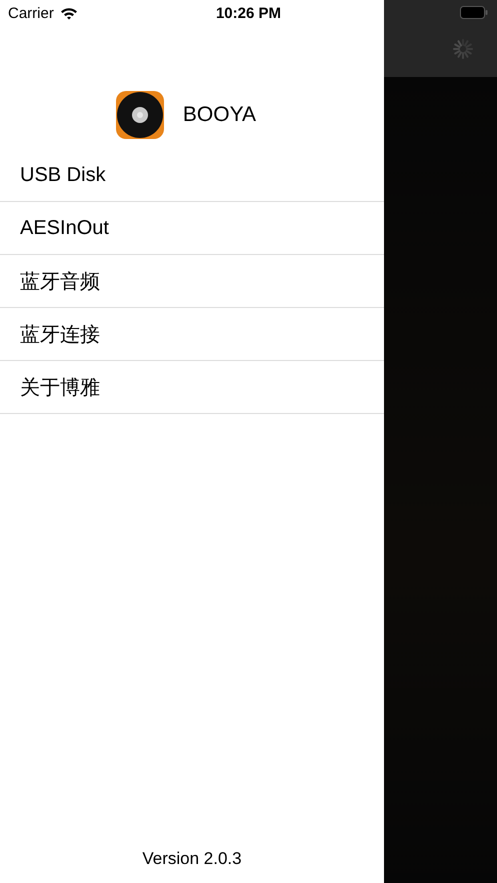 This screenshot has width=497, height=883. Describe the element at coordinates (192, 859) in the screenshot. I see `version-label: Version 2.0.3` at that location.